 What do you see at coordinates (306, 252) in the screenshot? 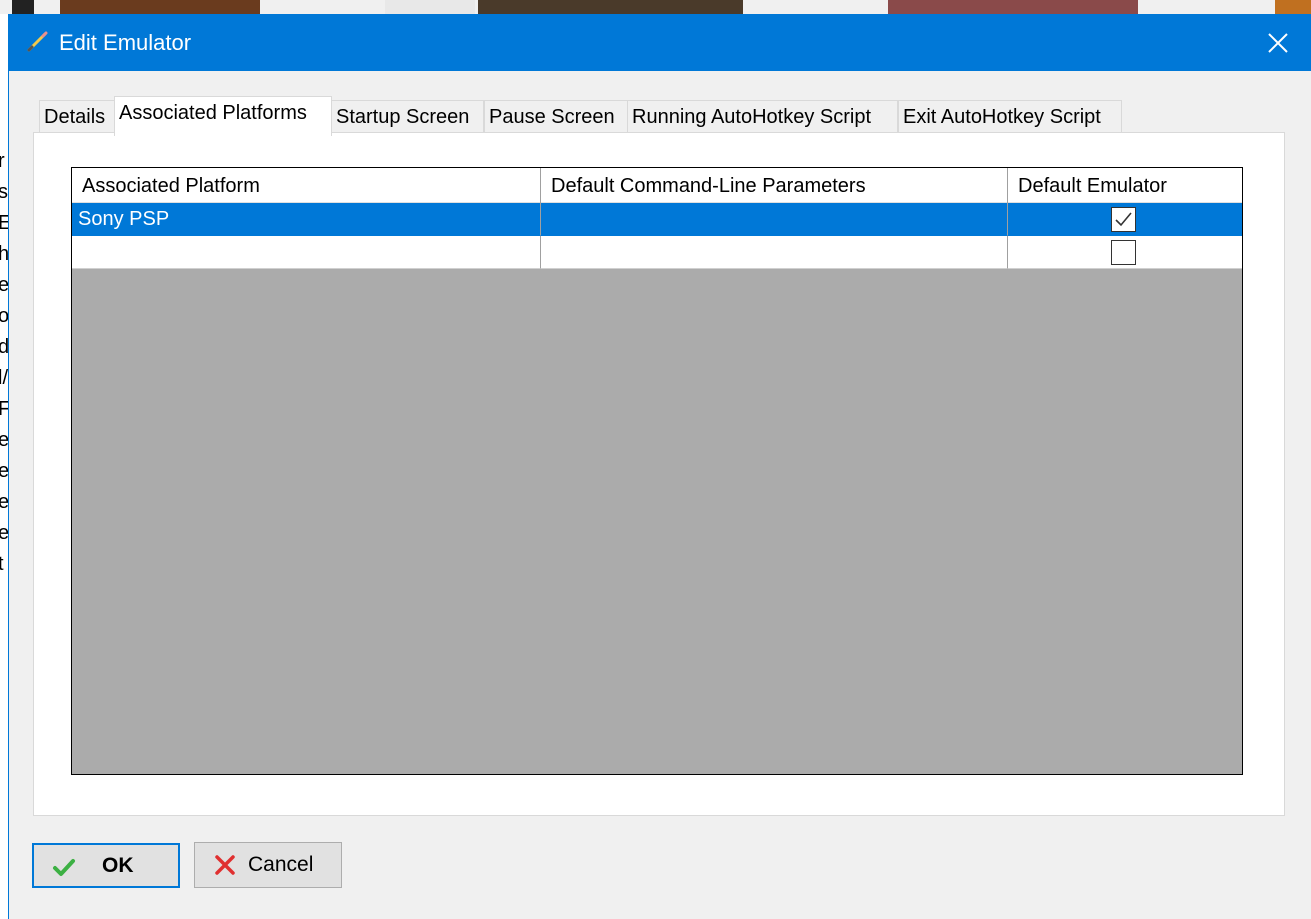
I see `platform-cell` at bounding box center [306, 252].